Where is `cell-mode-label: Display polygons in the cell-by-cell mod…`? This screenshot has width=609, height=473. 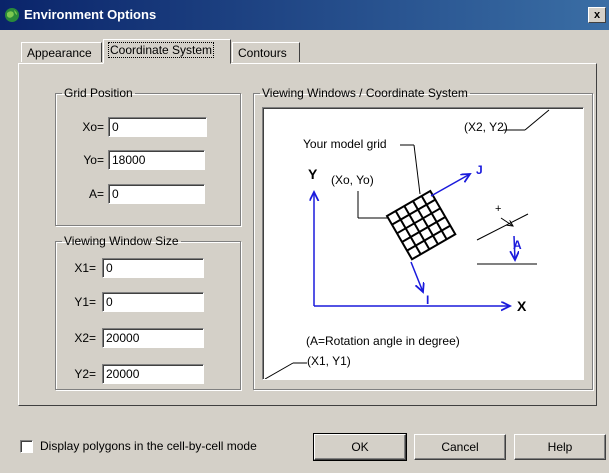 cell-mode-label: Display polygons in the cell-by-cell mod… is located at coordinates (148, 446).